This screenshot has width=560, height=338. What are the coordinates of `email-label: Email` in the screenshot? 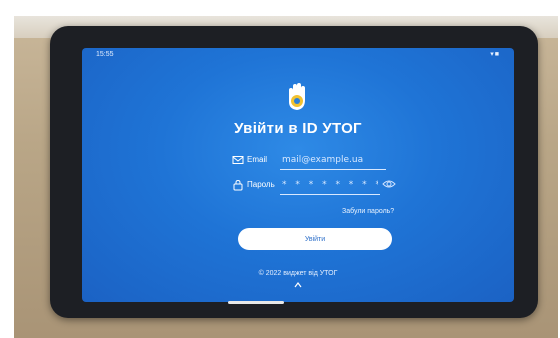 It's located at (257, 159).